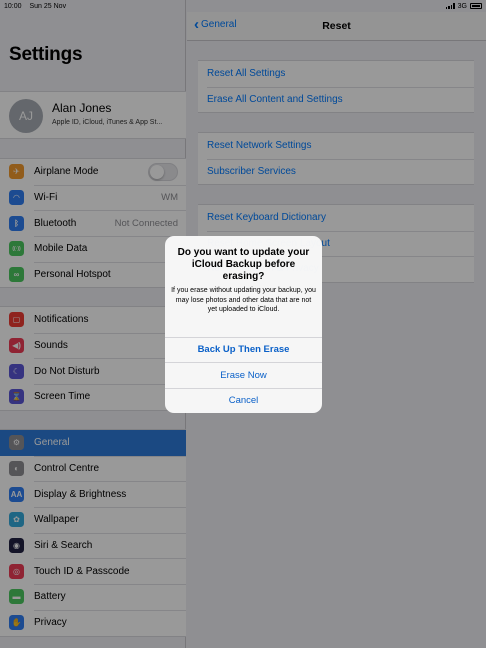 The image size is (486, 648). What do you see at coordinates (243, 400) in the screenshot?
I see `cancel-button: Cancel` at bounding box center [243, 400].